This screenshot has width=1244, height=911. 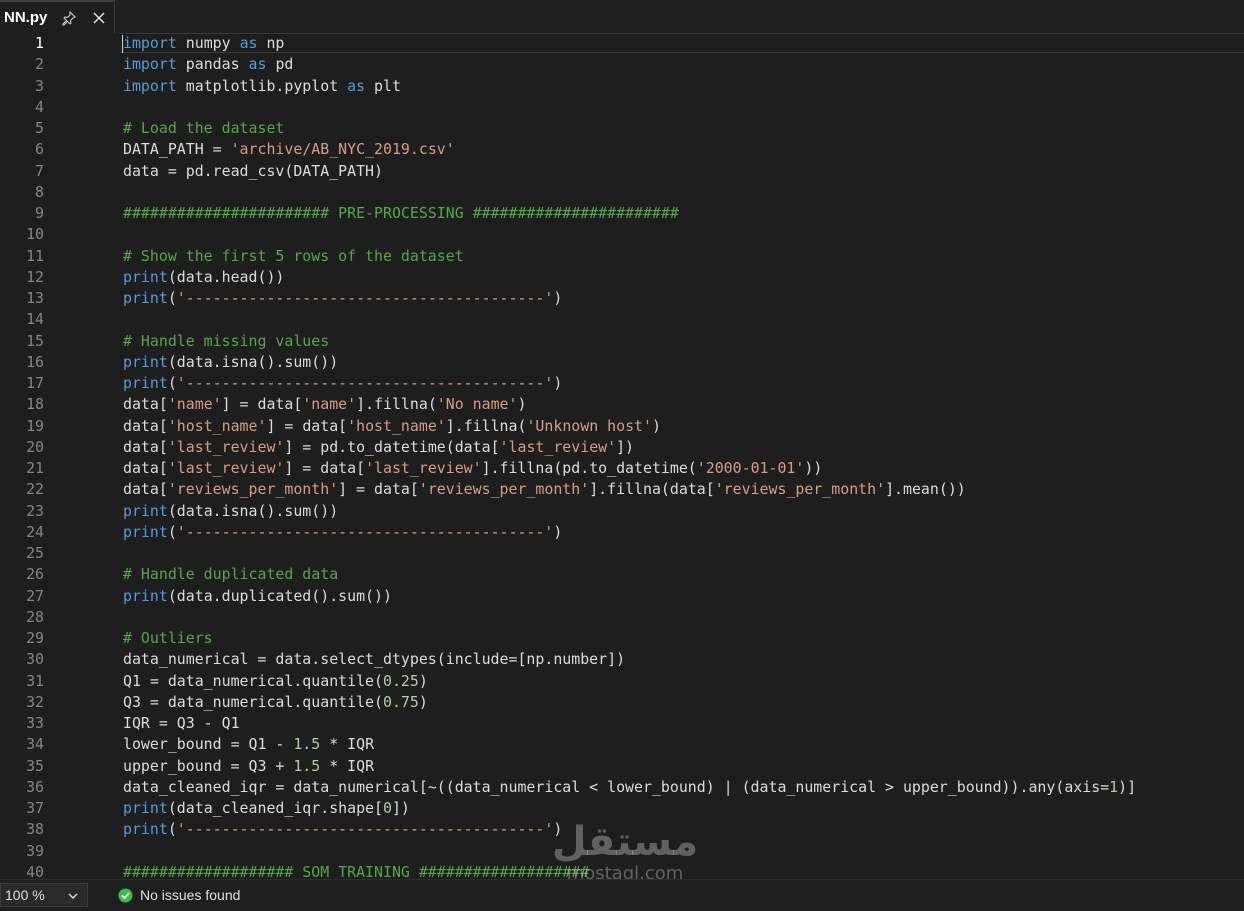 I want to click on zoom-level: 100 %, so click(x=25, y=895).